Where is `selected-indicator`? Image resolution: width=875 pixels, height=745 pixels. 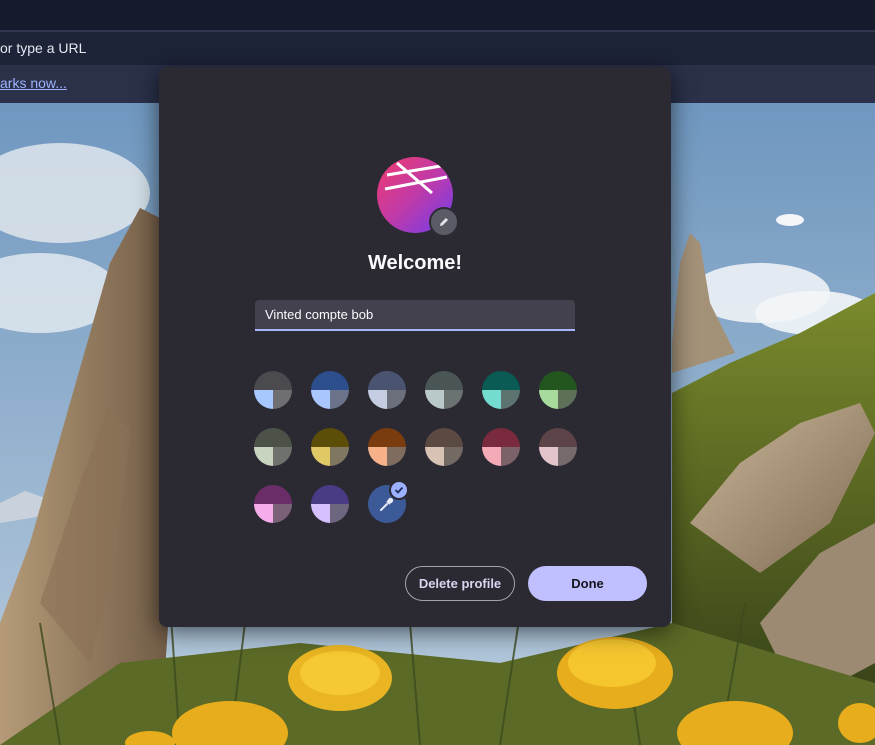 selected-indicator is located at coordinates (399, 490).